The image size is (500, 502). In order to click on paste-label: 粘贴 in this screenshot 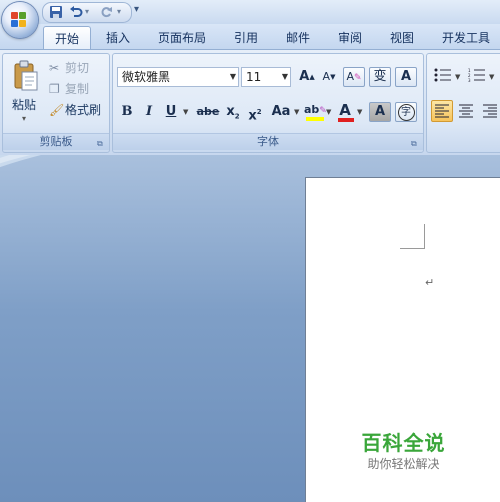, I will do `click(24, 105)`.